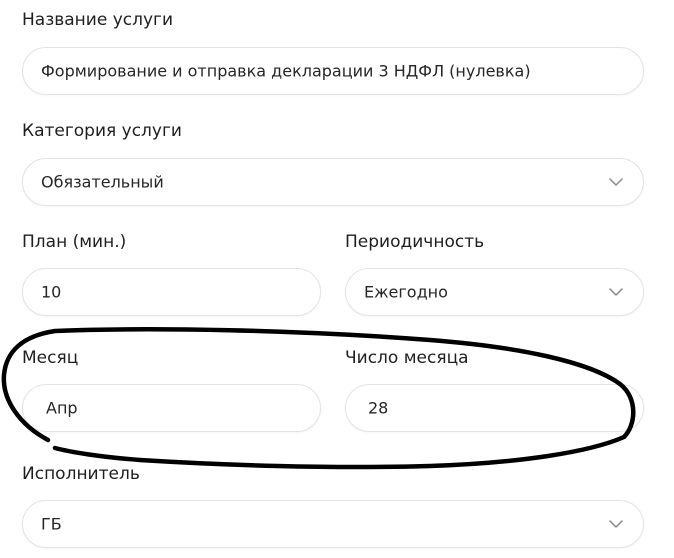 The image size is (674, 558). I want to click on day-of-month-value: 28, so click(378, 408).